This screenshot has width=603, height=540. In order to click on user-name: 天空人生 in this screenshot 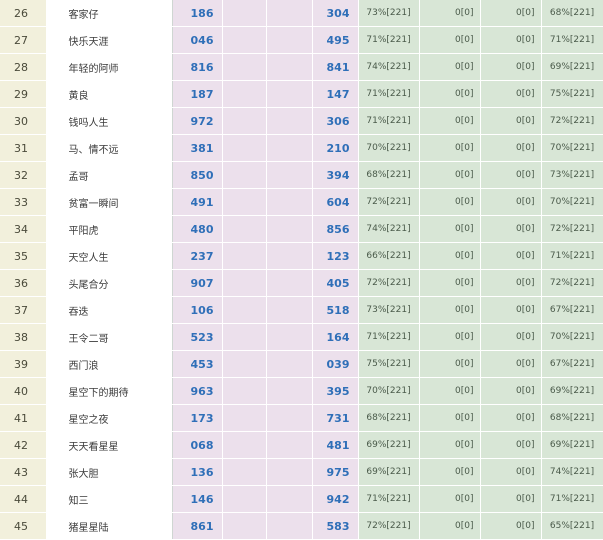, I will do `click(109, 256)`.